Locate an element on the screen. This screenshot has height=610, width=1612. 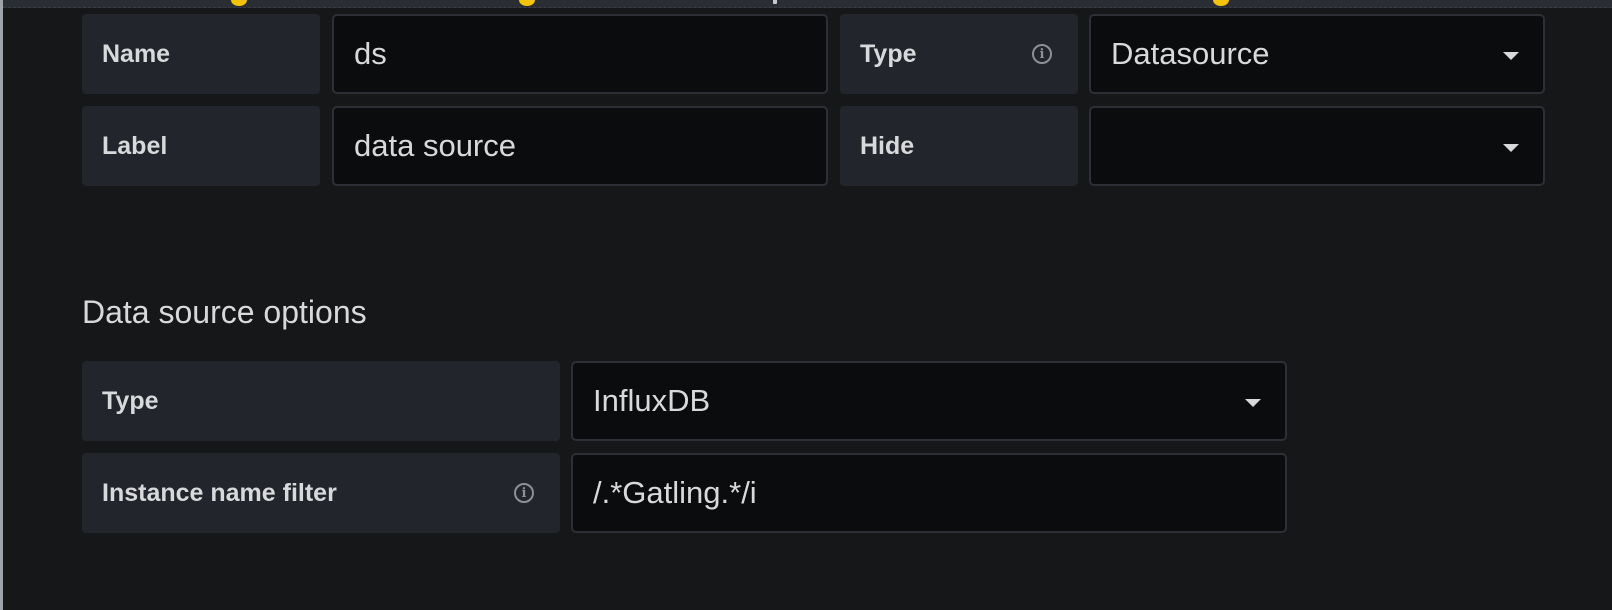
section-title: Data source options is located at coordinates (224, 312).